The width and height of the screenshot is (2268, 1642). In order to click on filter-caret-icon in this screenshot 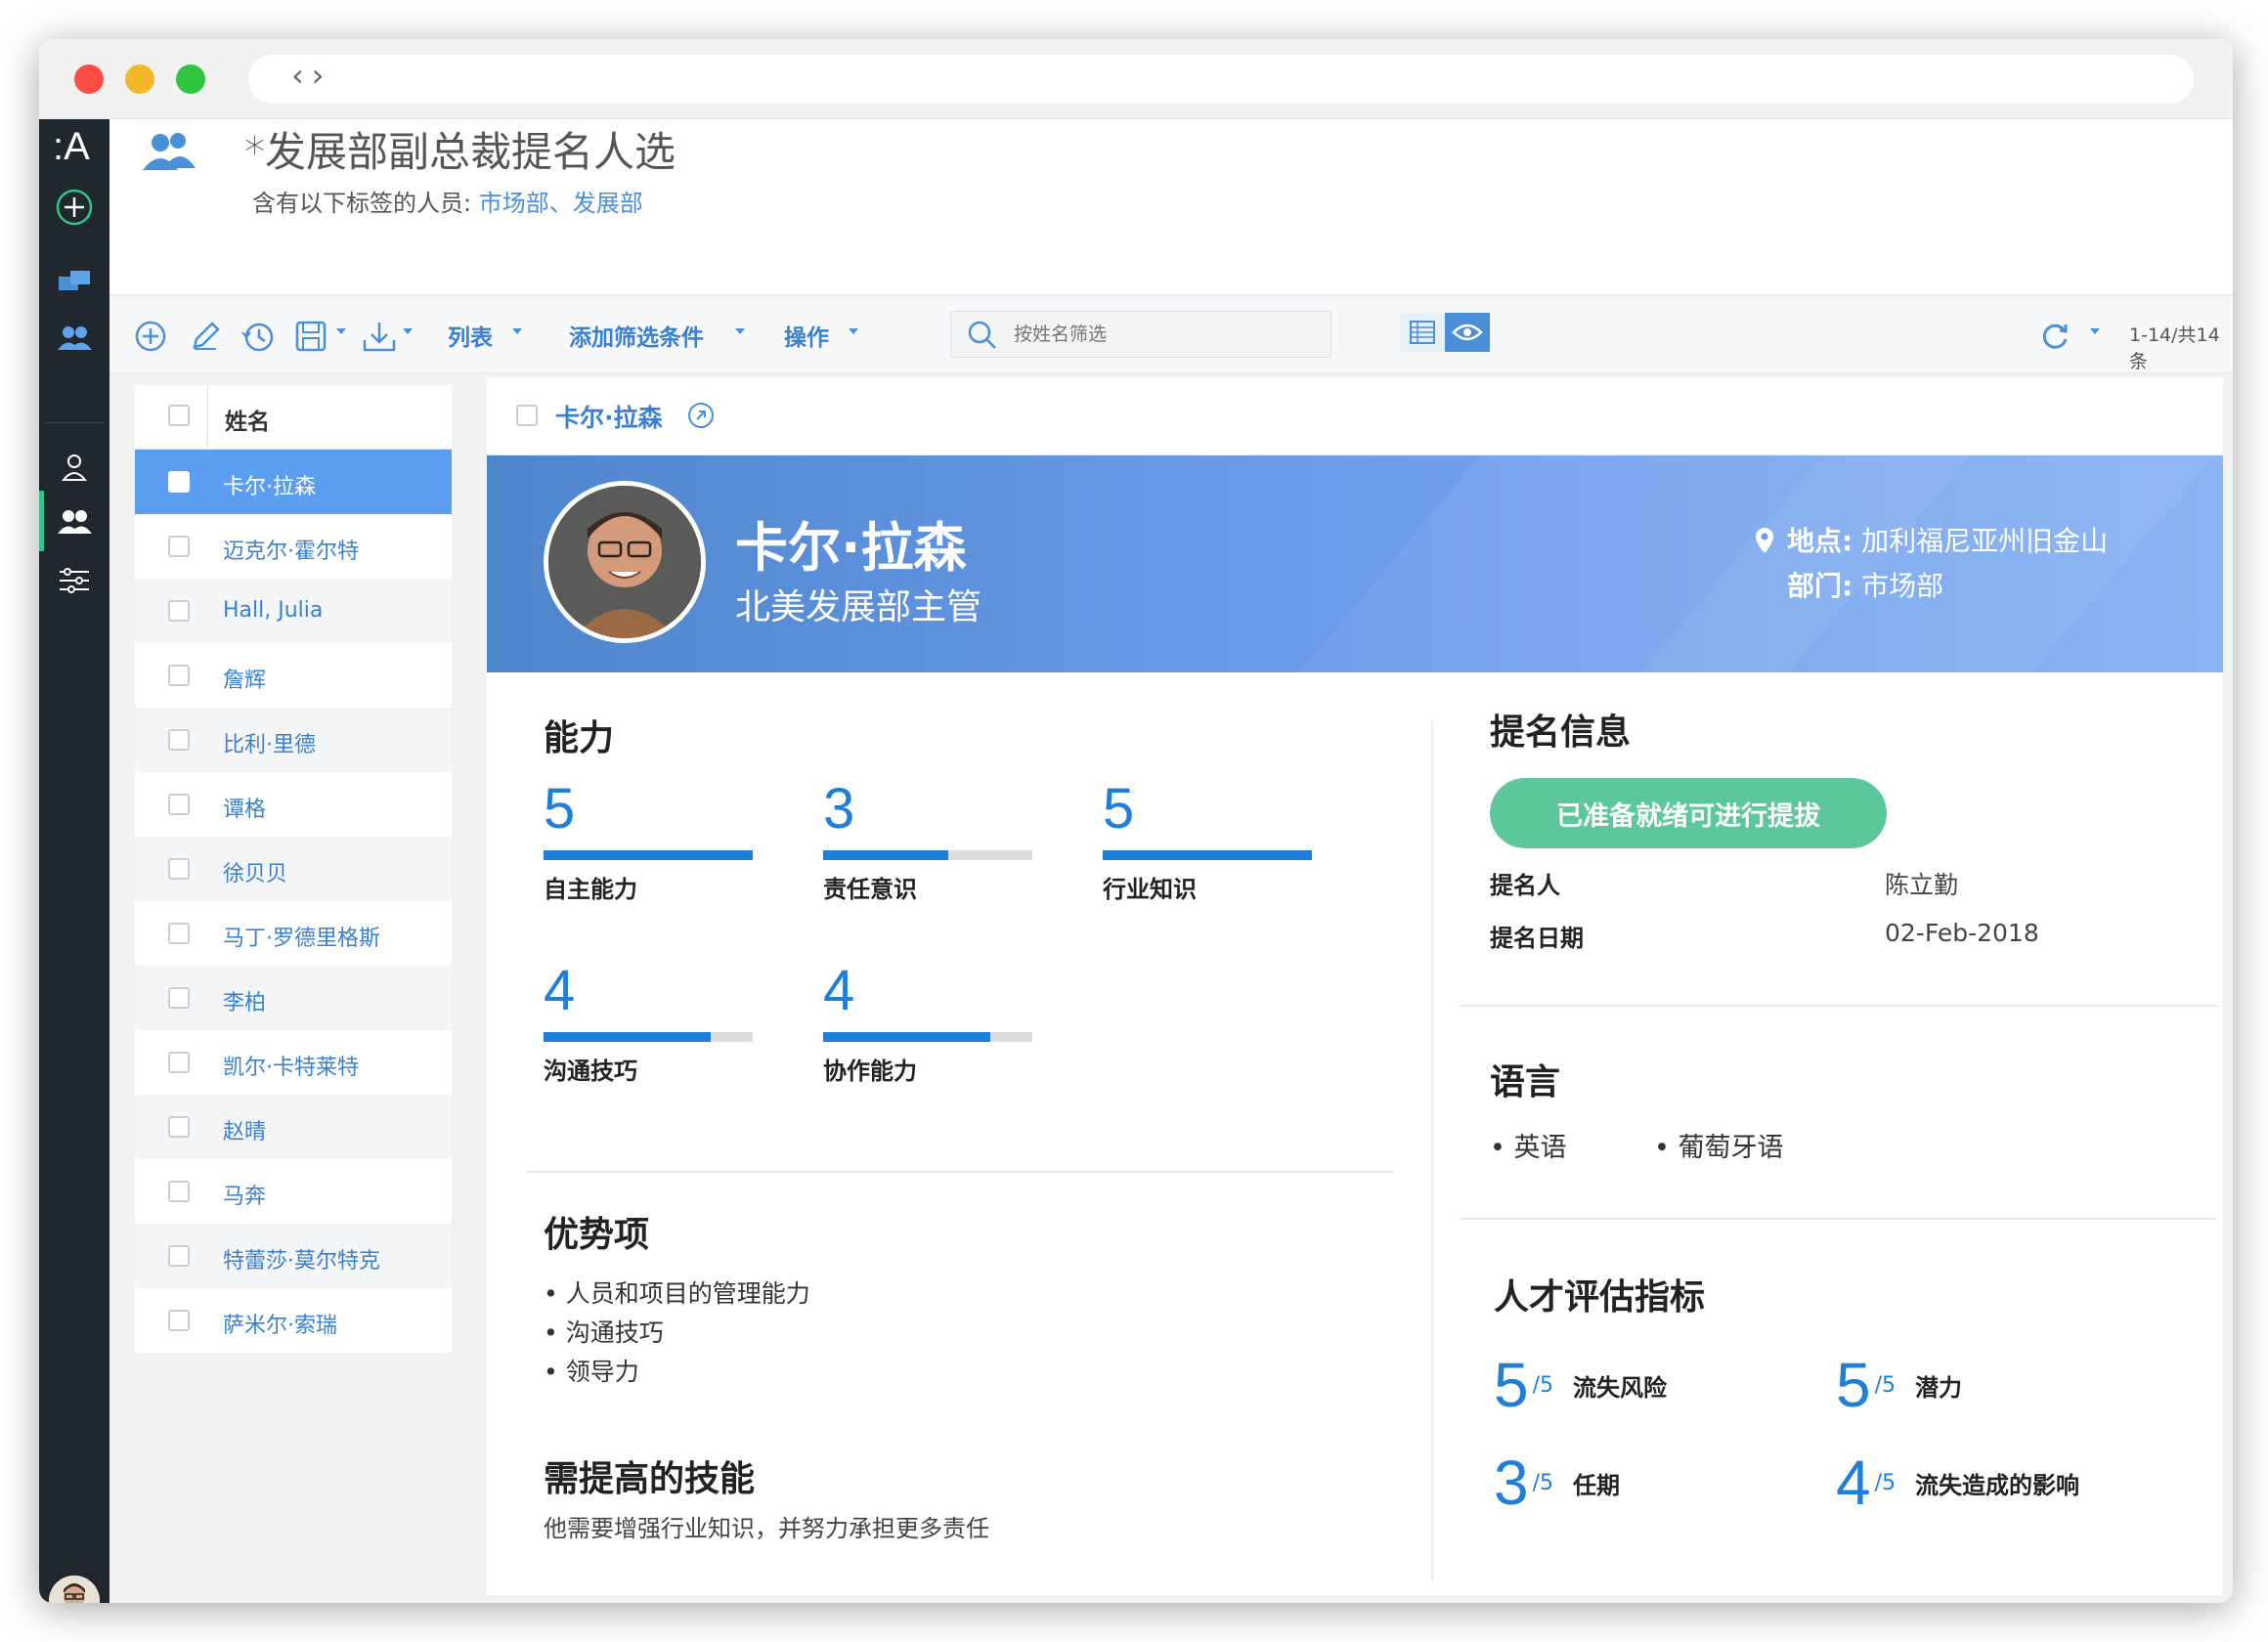, I will do `click(740, 331)`.